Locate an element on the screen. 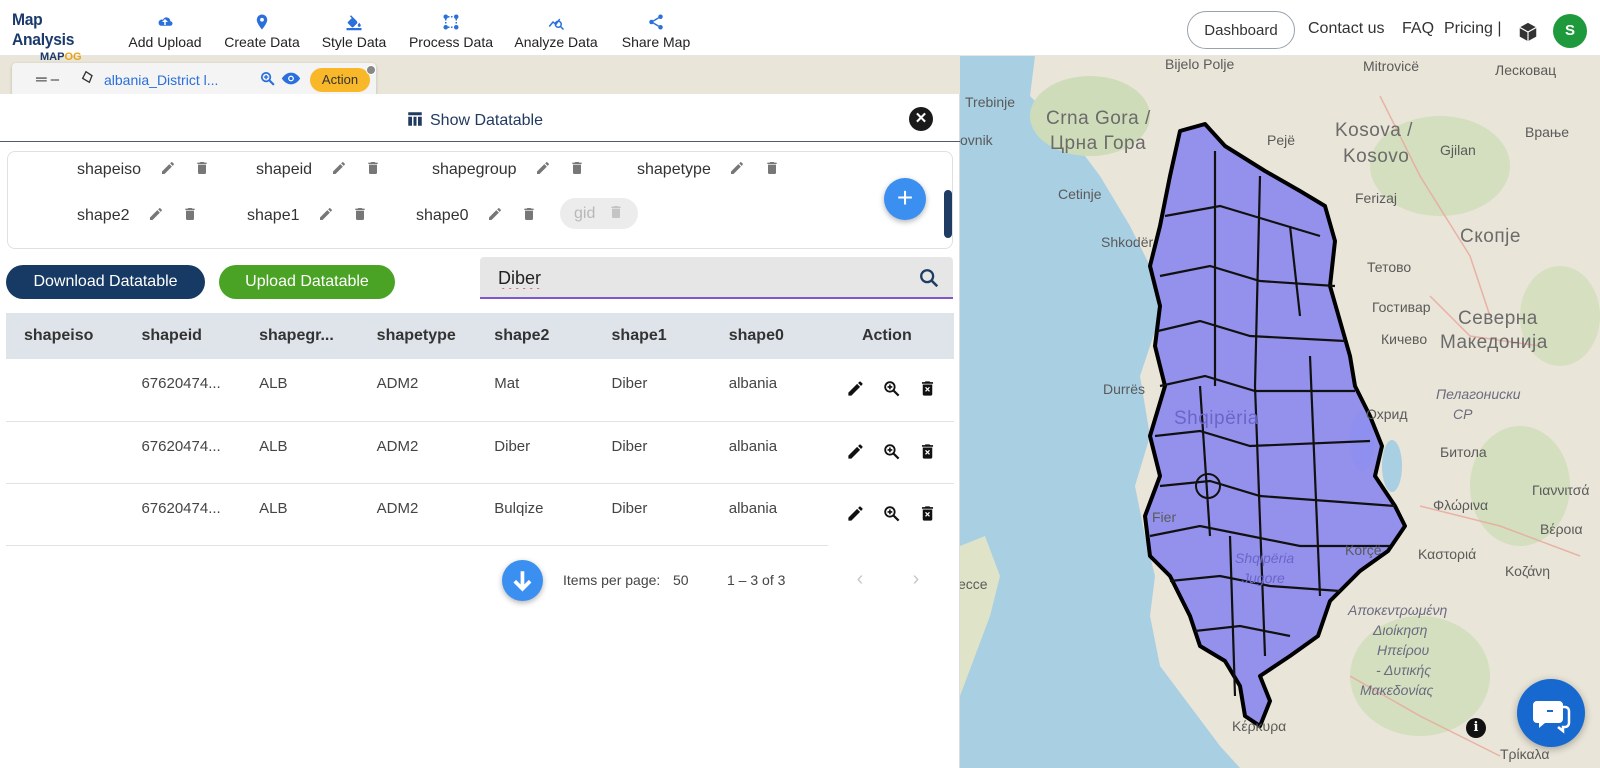 The image size is (1600, 768). nav-label: Create Data is located at coordinates (262, 42).